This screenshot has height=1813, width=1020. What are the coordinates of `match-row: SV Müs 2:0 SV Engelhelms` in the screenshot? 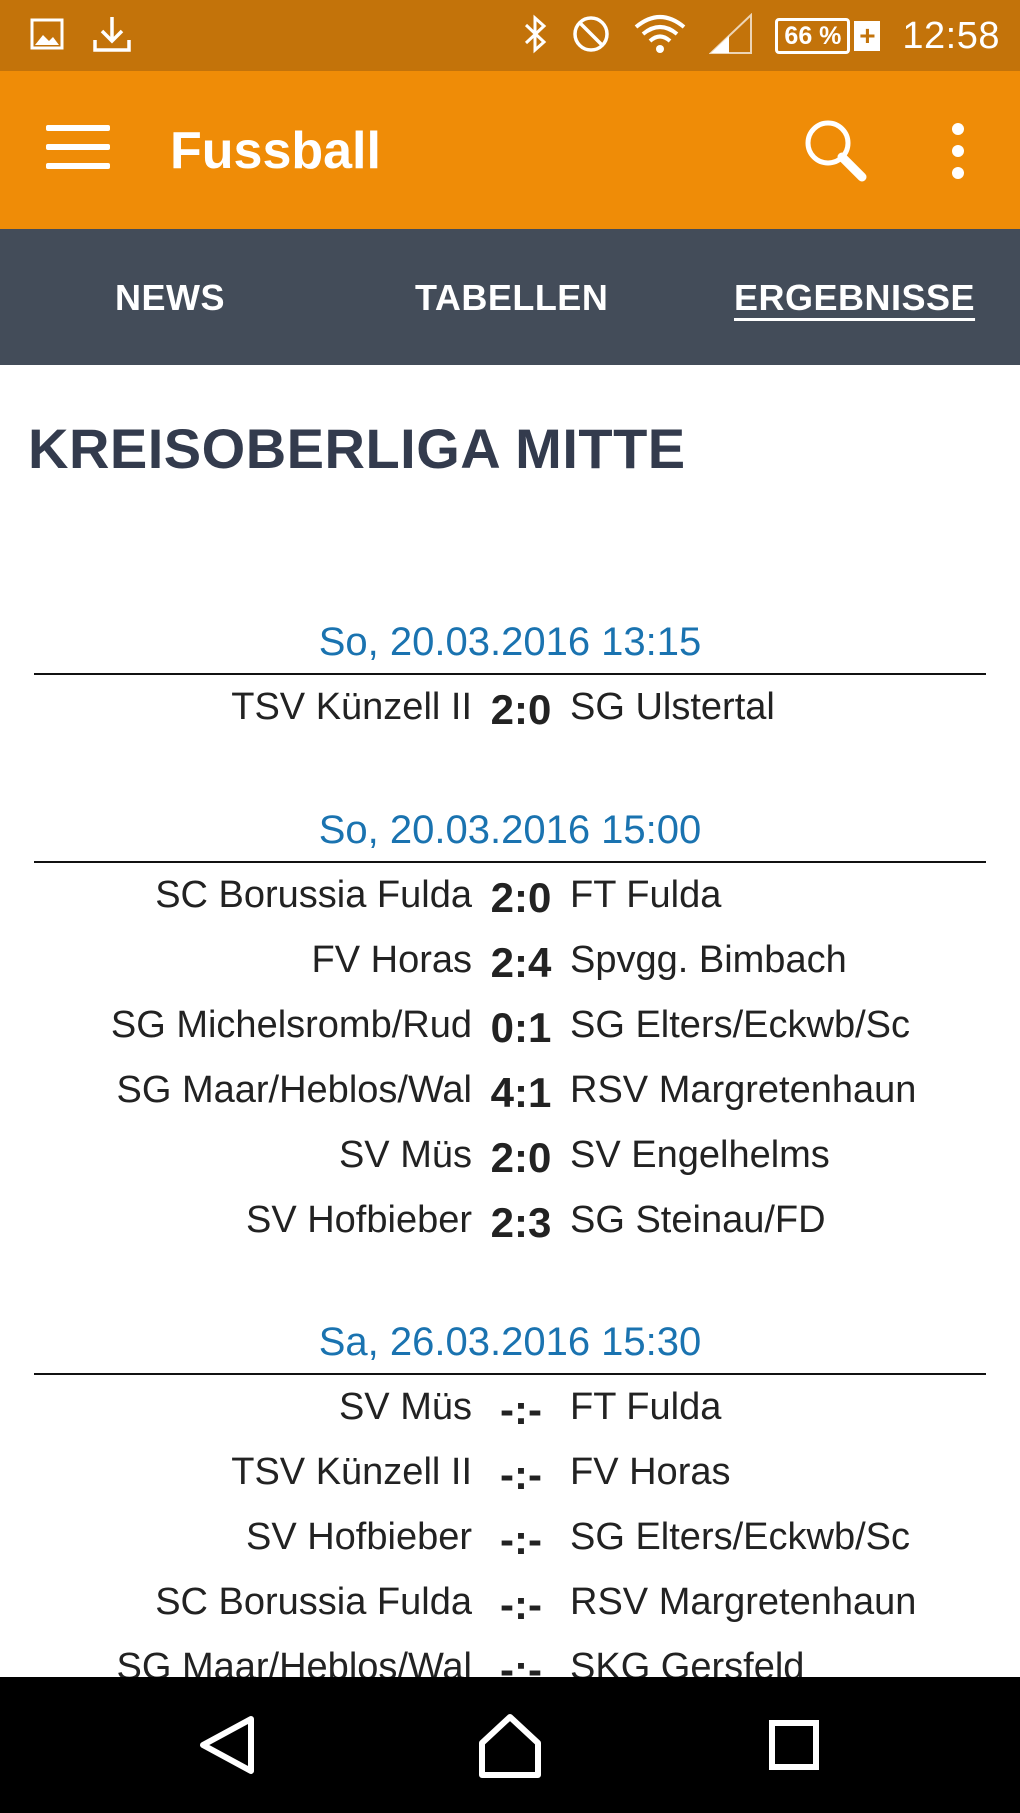 It's located at (510, 1164).